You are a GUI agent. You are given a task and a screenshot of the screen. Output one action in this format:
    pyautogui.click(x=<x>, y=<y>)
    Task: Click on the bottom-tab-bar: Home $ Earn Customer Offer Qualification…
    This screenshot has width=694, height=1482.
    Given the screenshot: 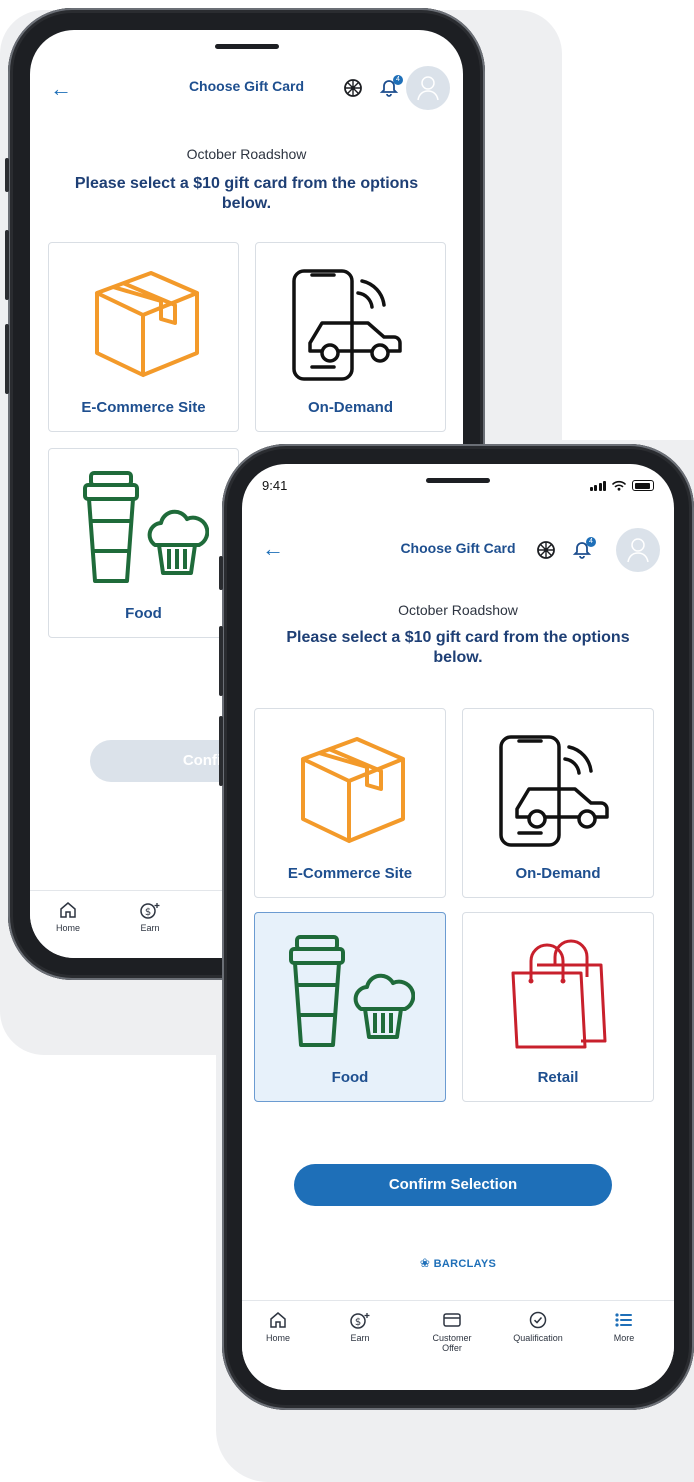 What is the action you would take?
    pyautogui.click(x=458, y=1345)
    